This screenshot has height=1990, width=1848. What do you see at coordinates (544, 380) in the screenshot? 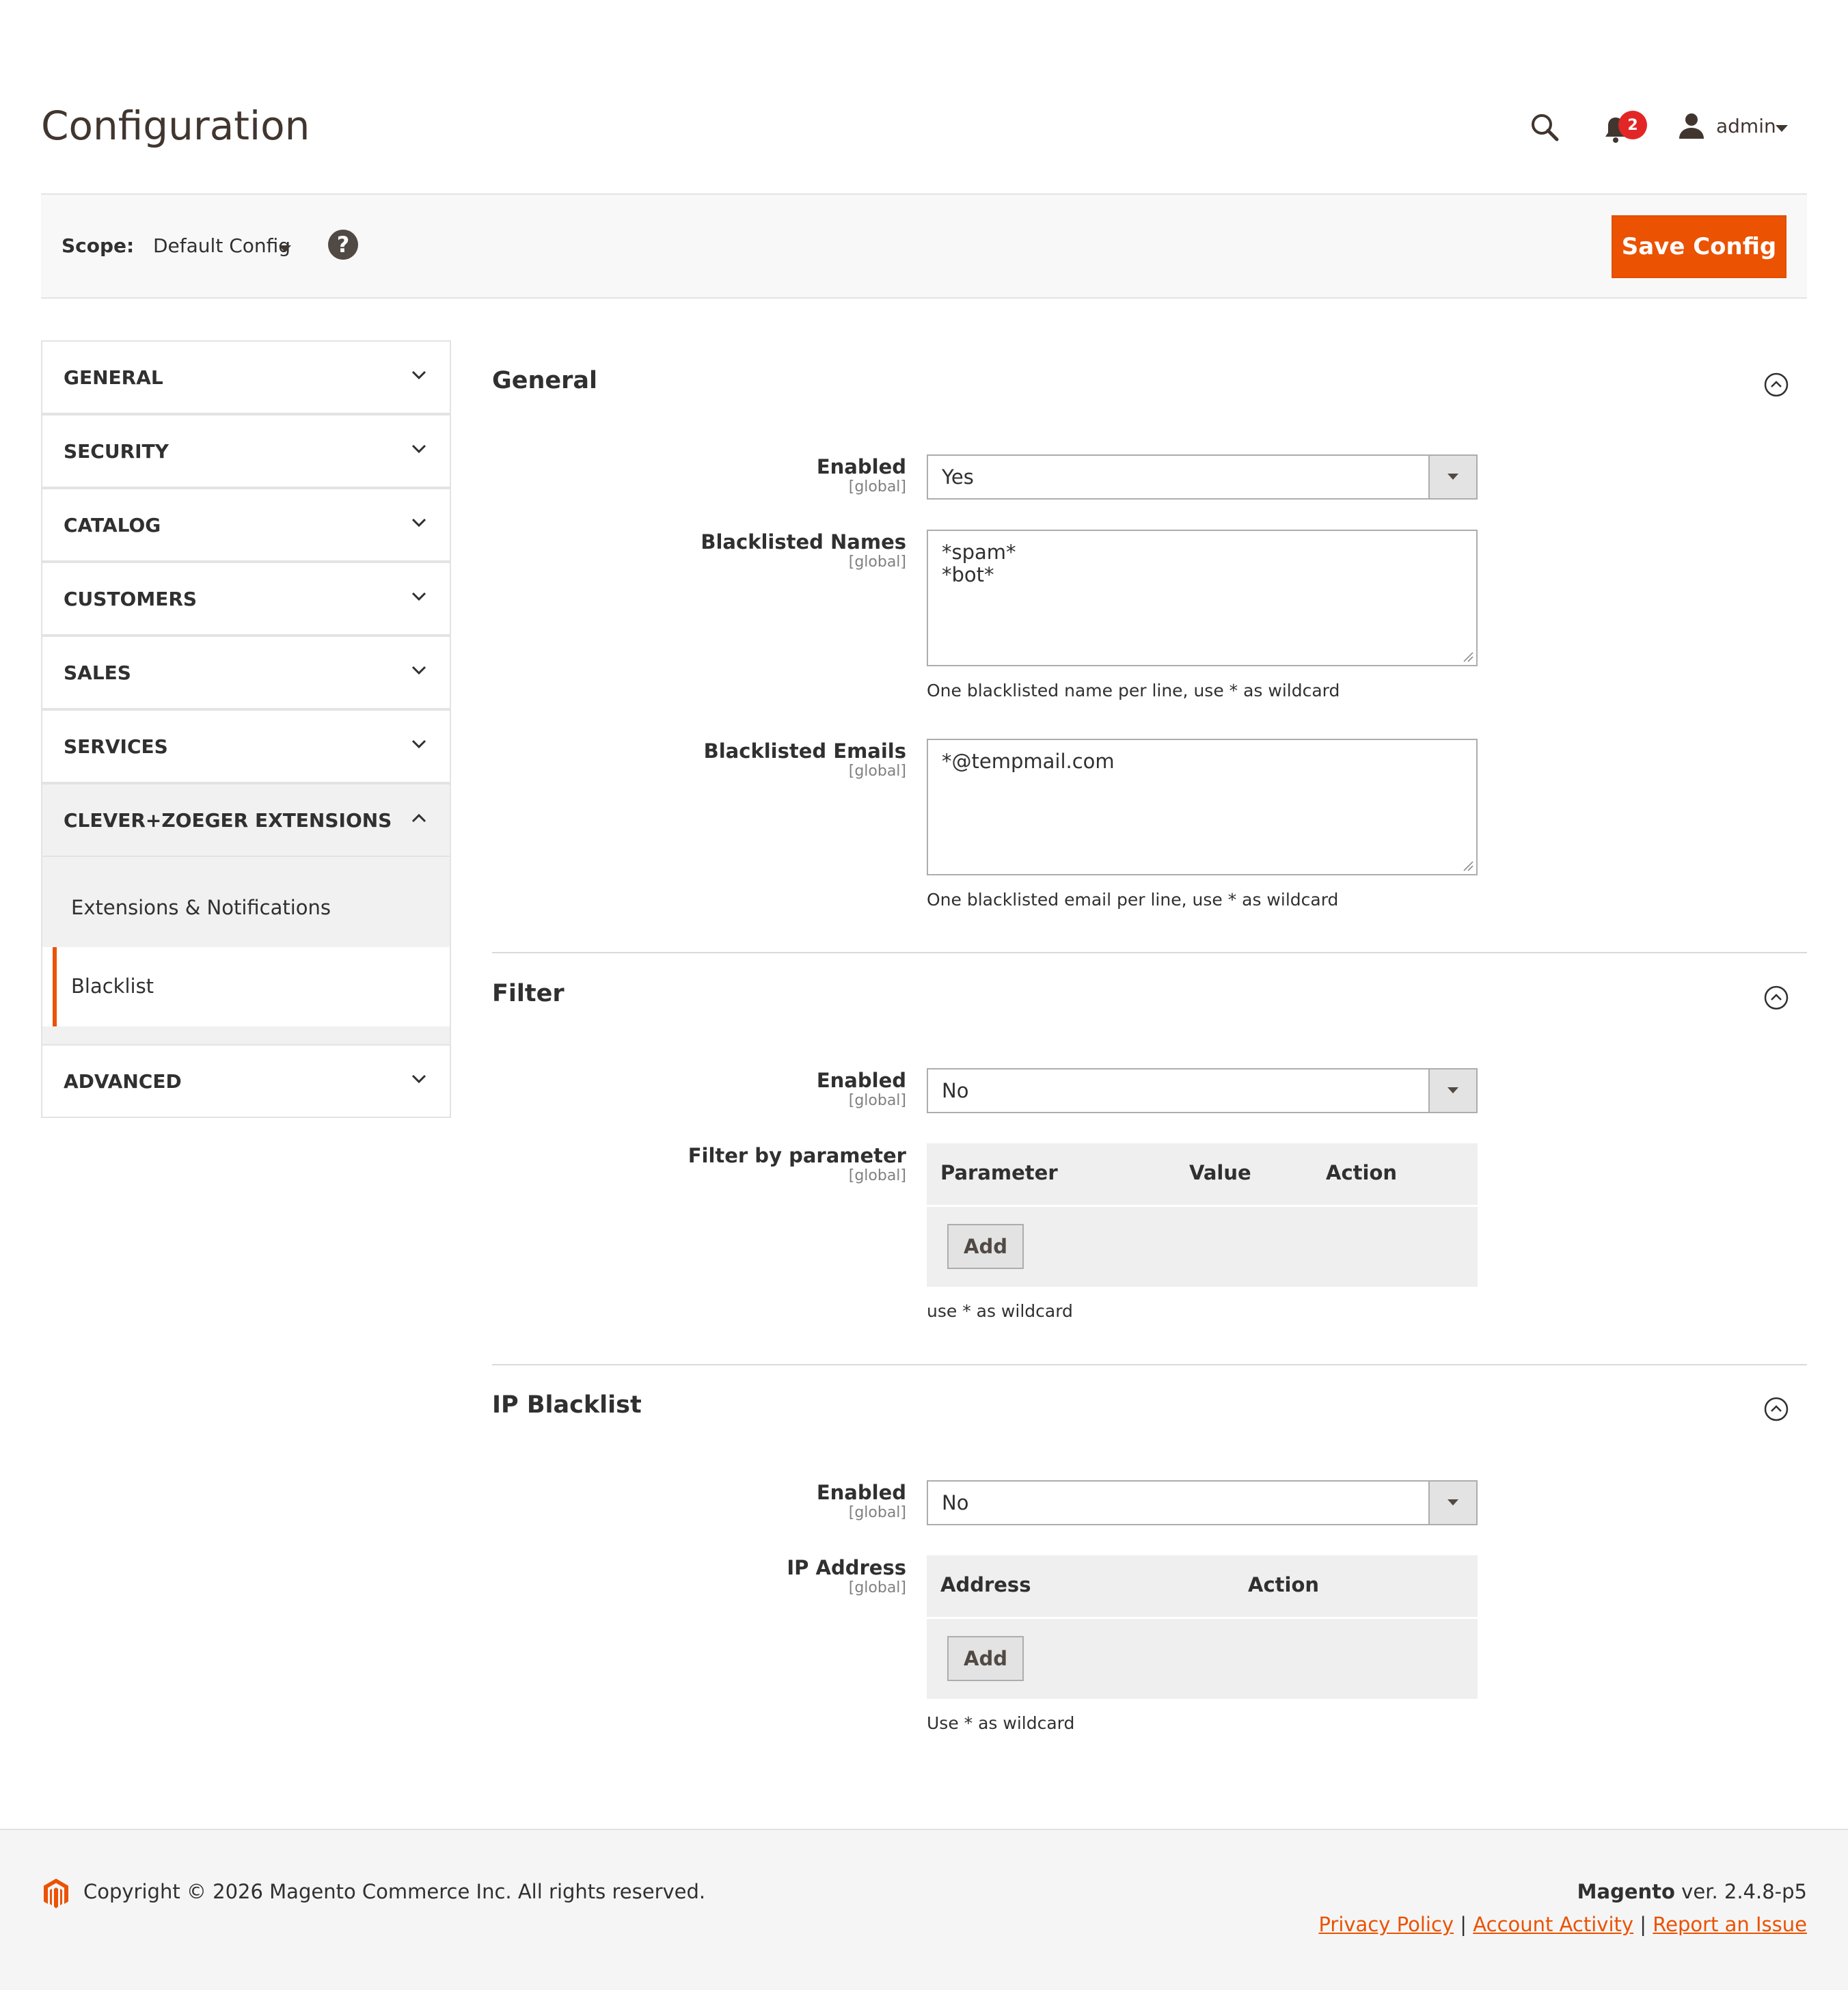
I see `section-title-general: General` at bounding box center [544, 380].